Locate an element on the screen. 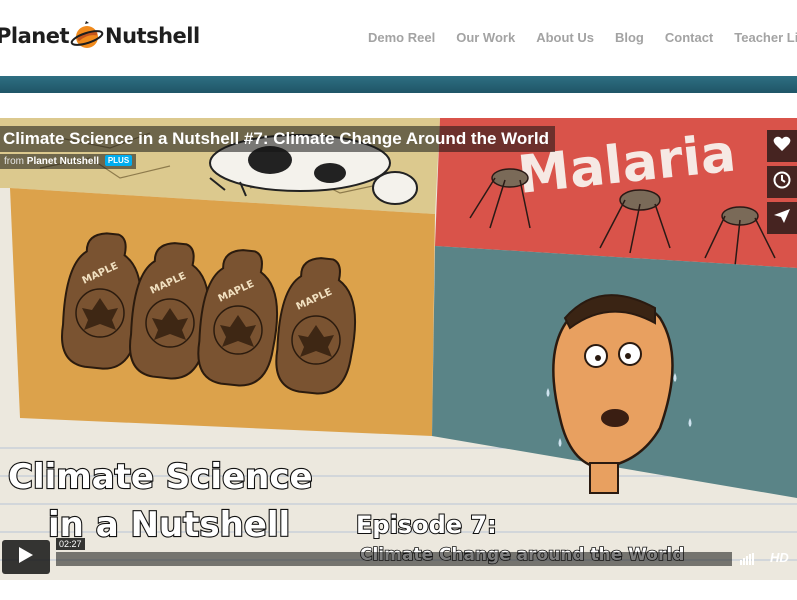 This screenshot has height=600, width=797. nav-item-our-work: Our Work is located at coordinates (485, 37).